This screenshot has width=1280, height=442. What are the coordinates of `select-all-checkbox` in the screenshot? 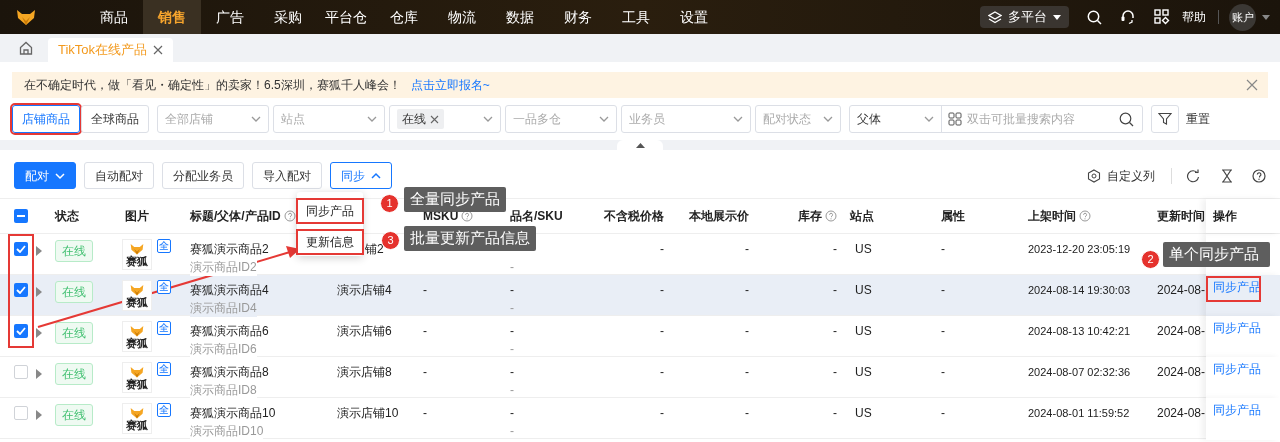 It's located at (21, 216).